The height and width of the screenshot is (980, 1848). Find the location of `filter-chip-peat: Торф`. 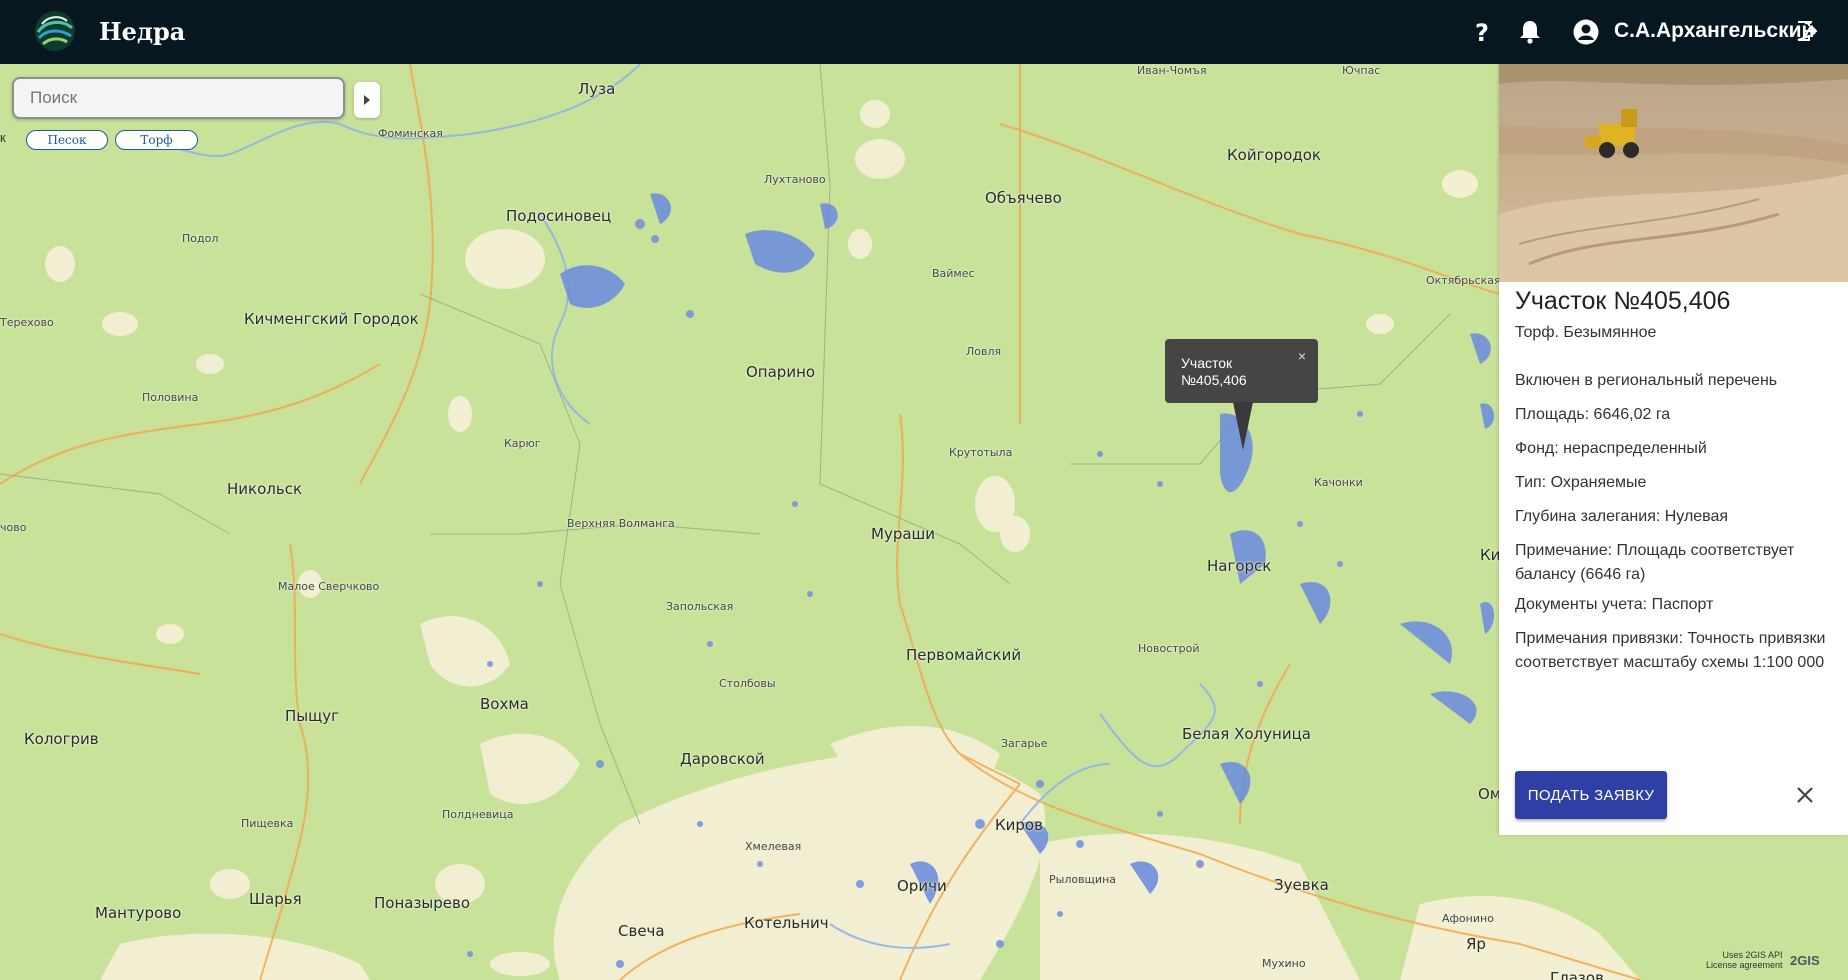

filter-chip-peat: Торф is located at coordinates (156, 140).